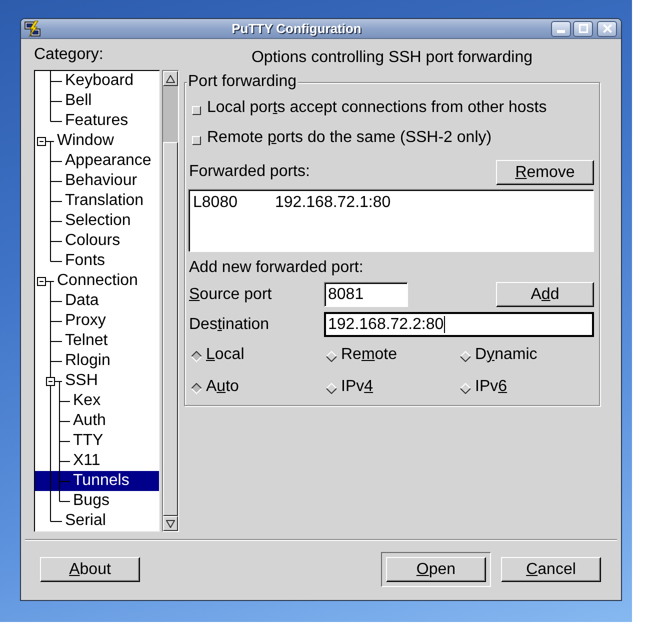  Describe the element at coordinates (97, 361) in the screenshot. I see `tree-item: Rlogin` at that location.